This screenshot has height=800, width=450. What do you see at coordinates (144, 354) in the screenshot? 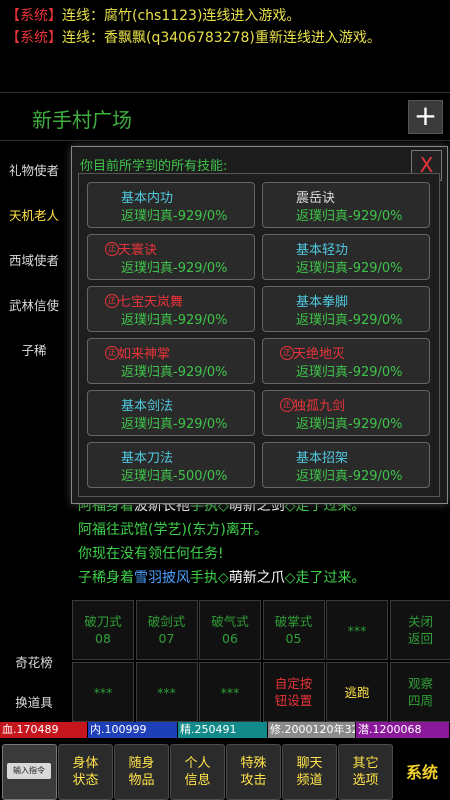
I see `skill-name: 如来神掌` at bounding box center [144, 354].